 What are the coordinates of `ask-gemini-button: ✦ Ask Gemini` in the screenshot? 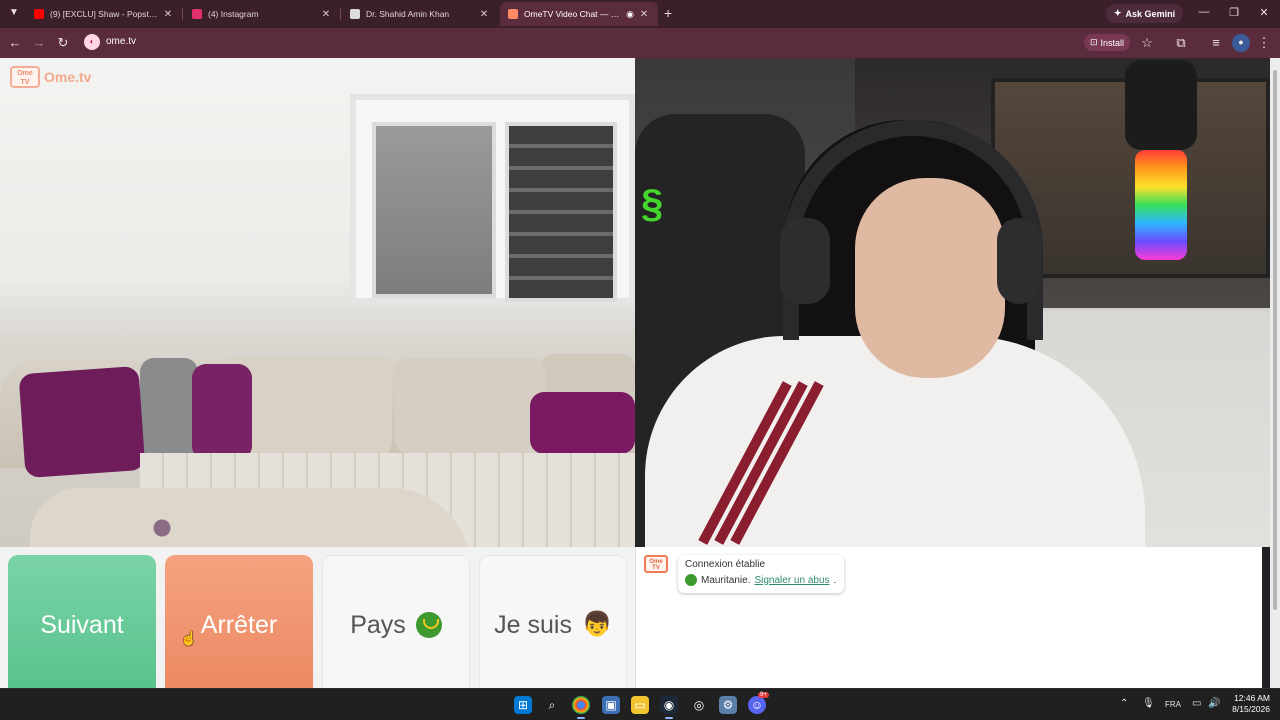 It's located at (1145, 13).